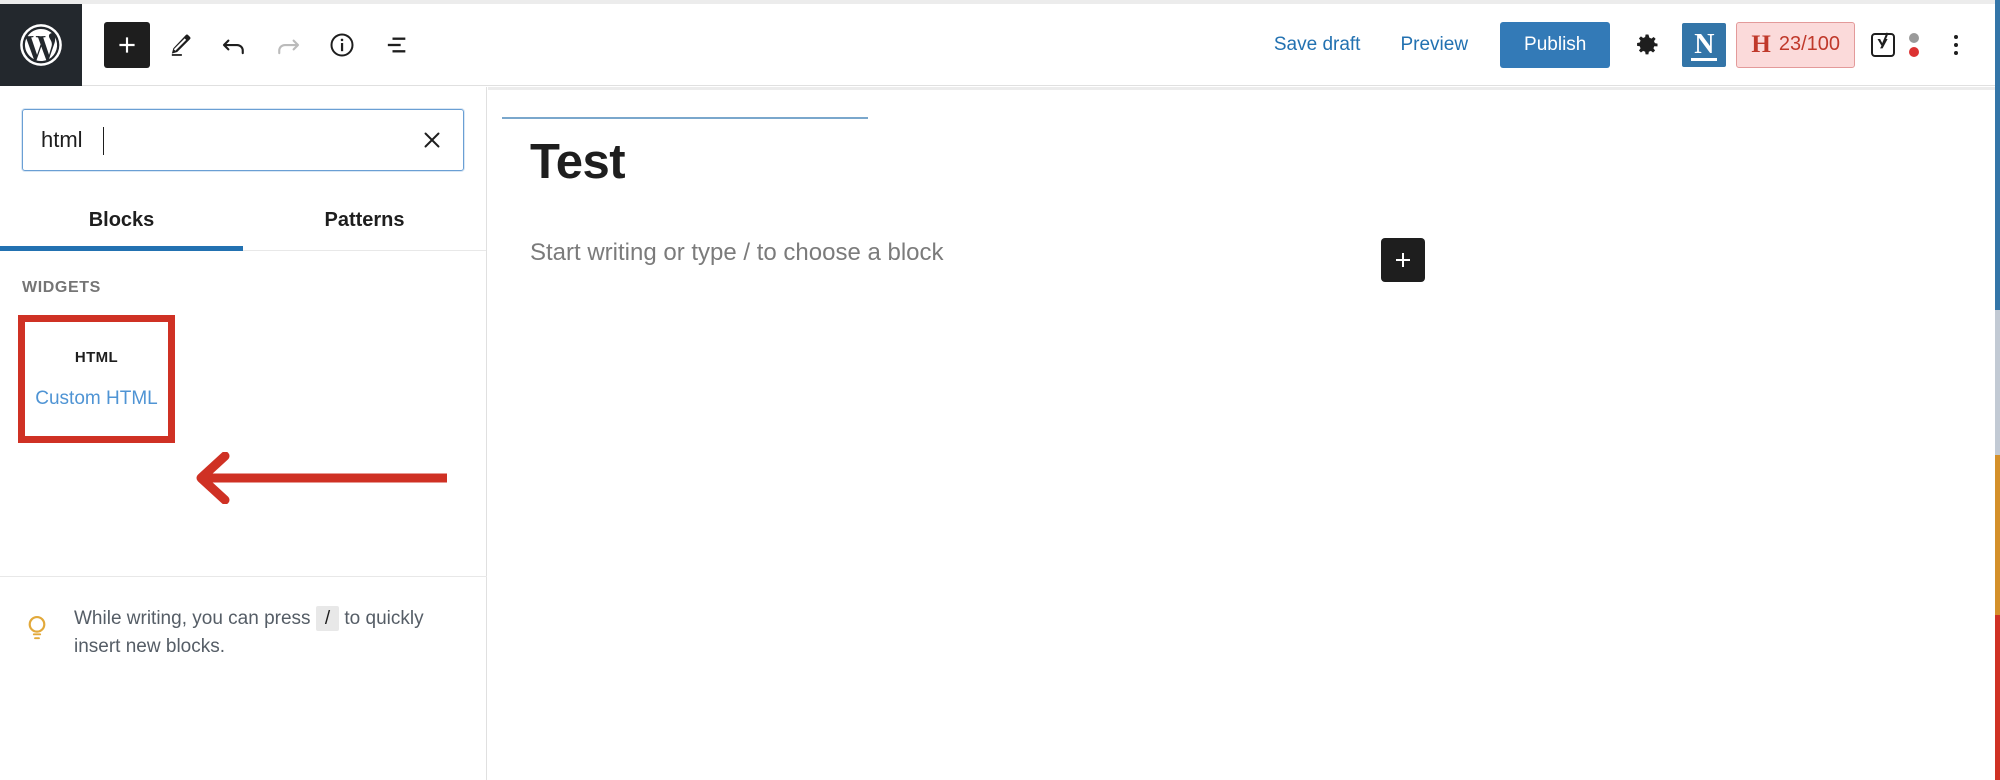  What do you see at coordinates (578, 162) in the screenshot?
I see `post-title: Test` at bounding box center [578, 162].